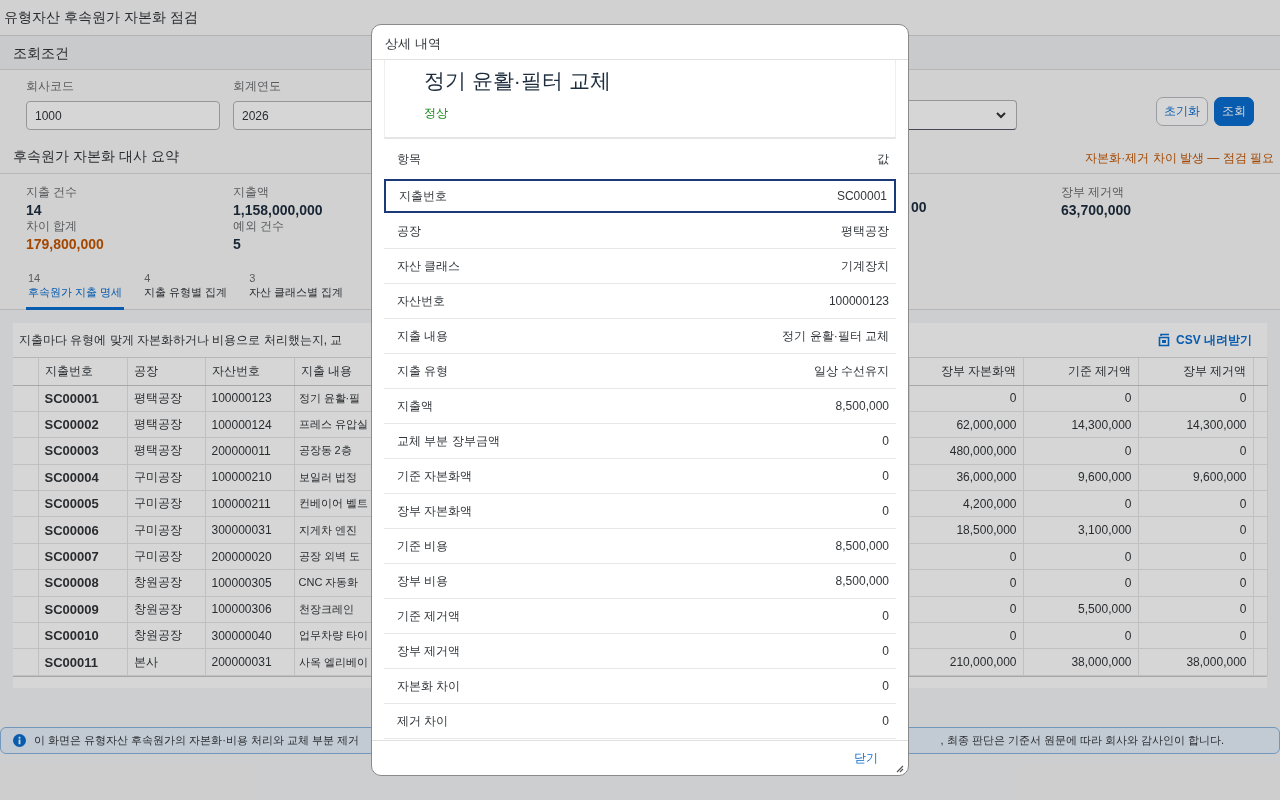  What do you see at coordinates (82, 424) in the screenshot?
I see `table-cell: SC00002` at bounding box center [82, 424].